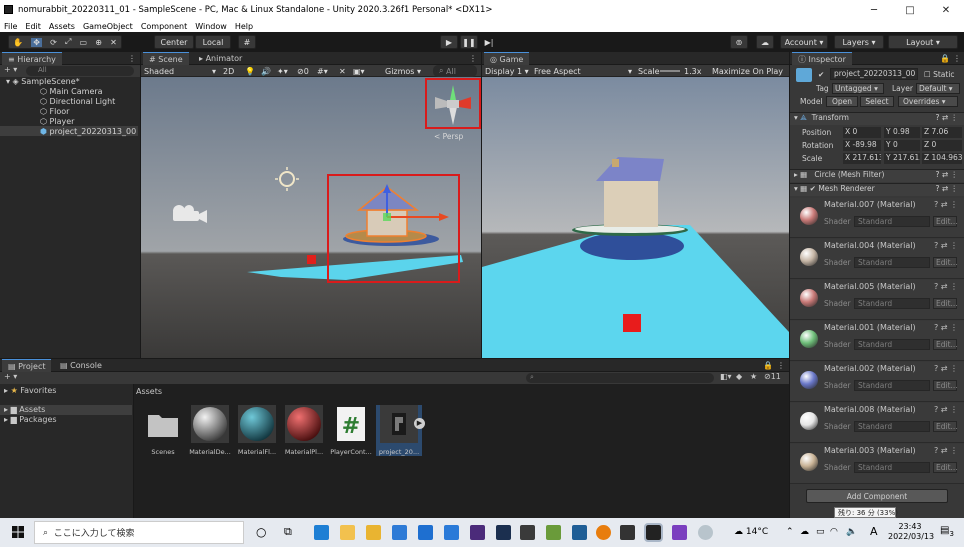 Image resolution: width=964 pixels, height=547 pixels. I want to click on gizmos-dropdown: Gizmos ▾, so click(403, 71).